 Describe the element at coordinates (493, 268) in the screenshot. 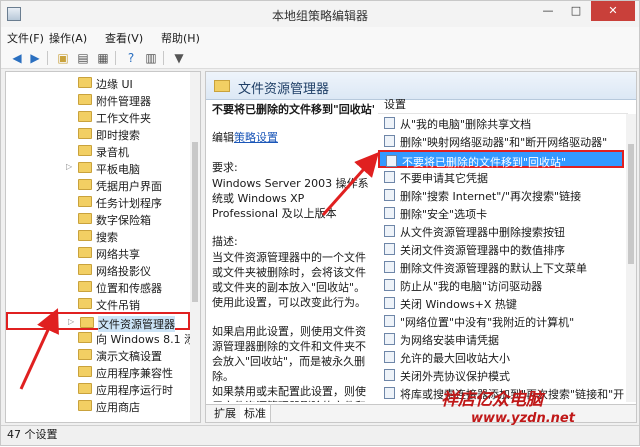

I see `policy-label: 删除文件资源管理器的默认上下文菜单` at that location.